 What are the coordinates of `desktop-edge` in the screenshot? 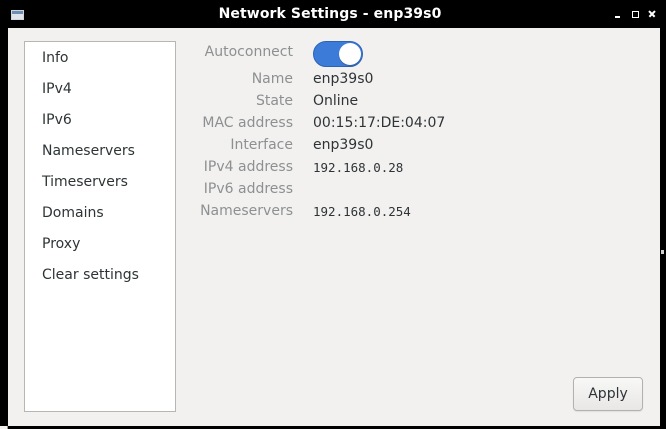 It's located at (663, 339).